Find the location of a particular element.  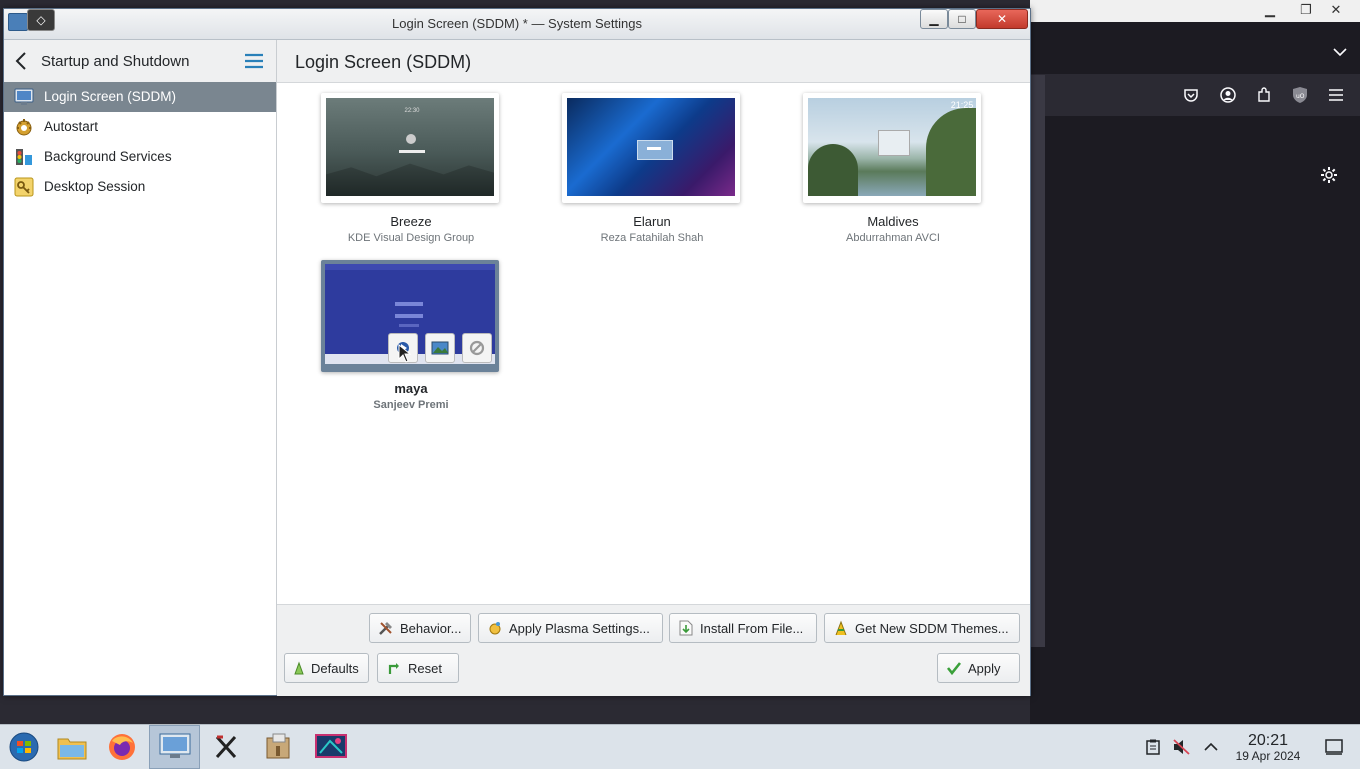

sidebar-item-desktop-session: Desktop Session is located at coordinates (140, 187).